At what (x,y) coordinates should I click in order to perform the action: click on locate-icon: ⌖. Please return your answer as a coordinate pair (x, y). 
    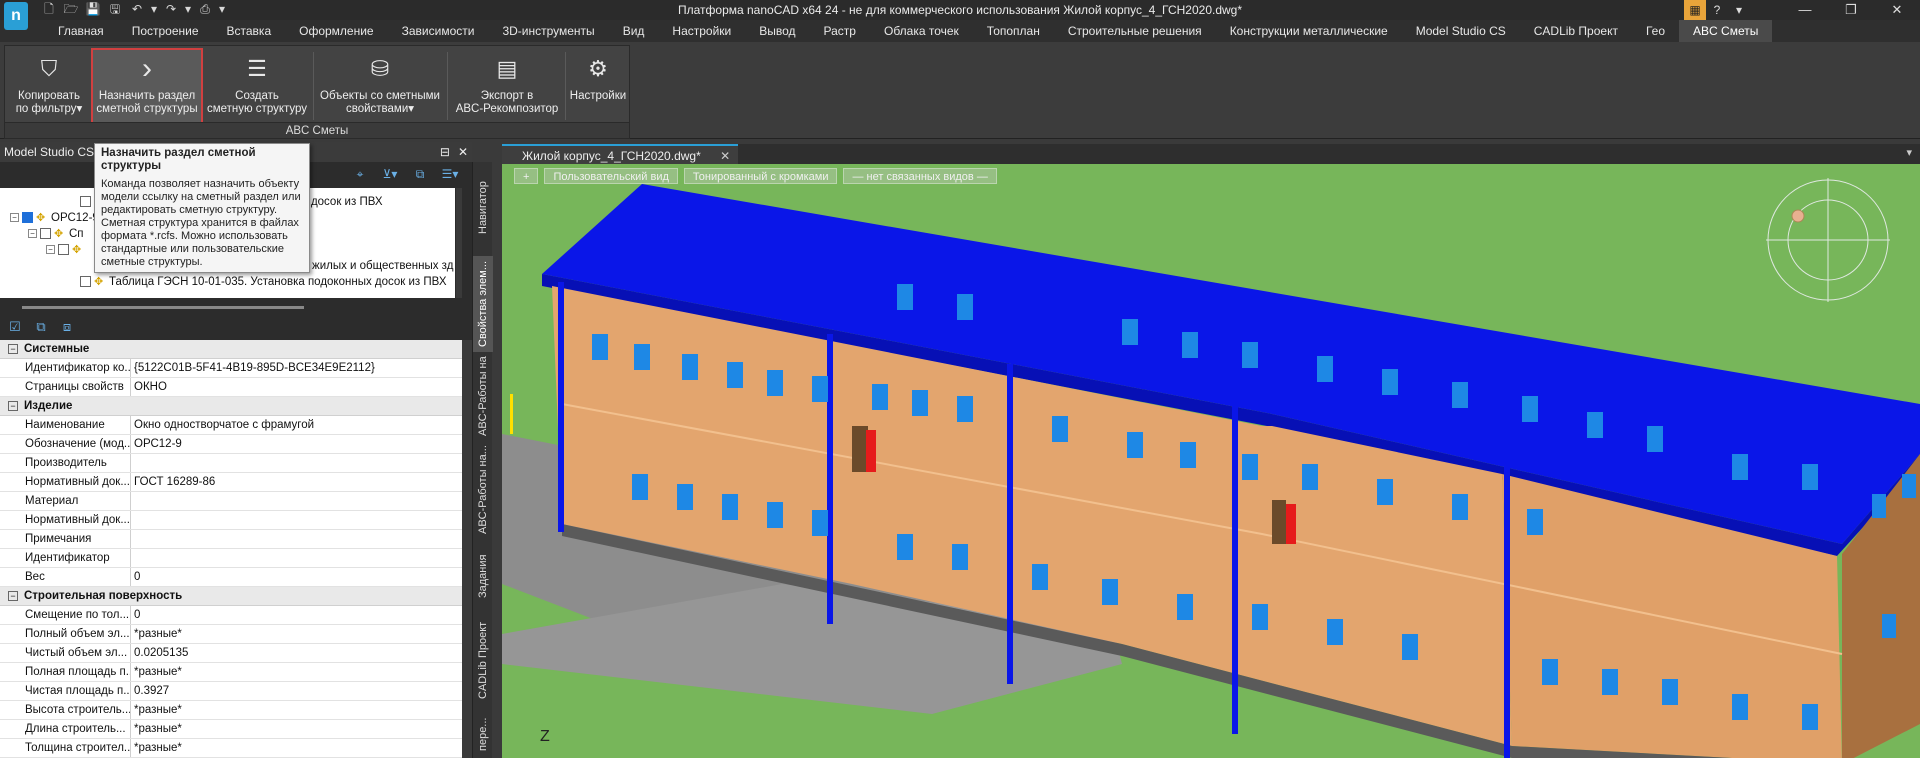
    Looking at the image, I should click on (360, 174).